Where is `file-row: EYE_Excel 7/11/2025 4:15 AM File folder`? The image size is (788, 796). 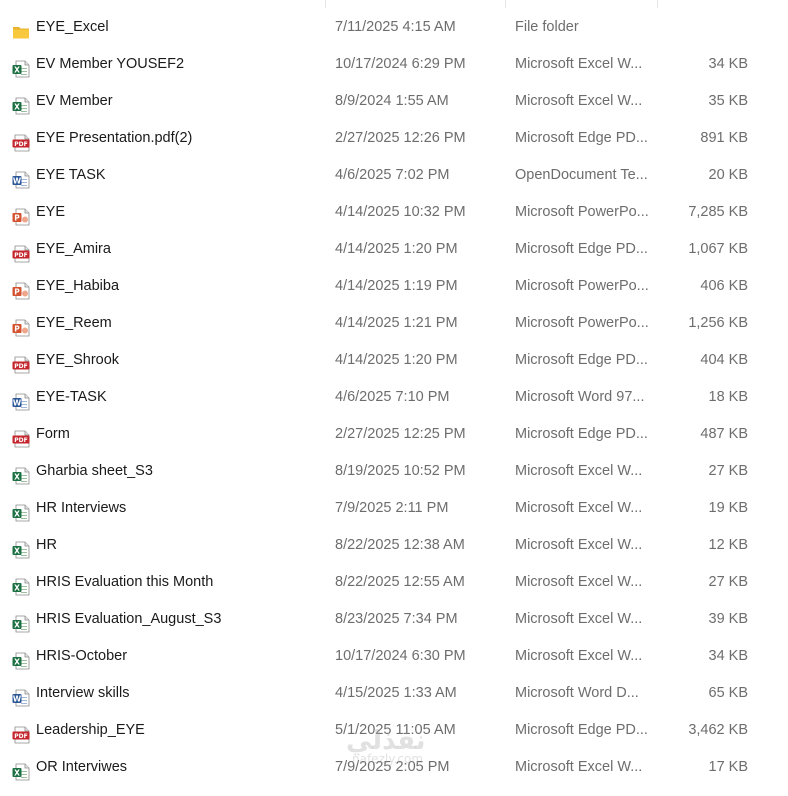
file-row: EYE_Excel 7/11/2025 4:15 AM File folder is located at coordinates (394, 23).